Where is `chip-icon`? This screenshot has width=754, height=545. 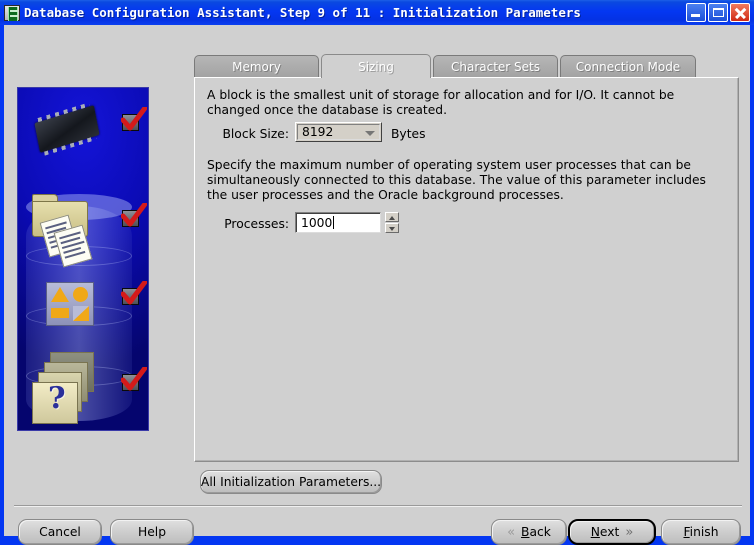 chip-icon is located at coordinates (67, 129).